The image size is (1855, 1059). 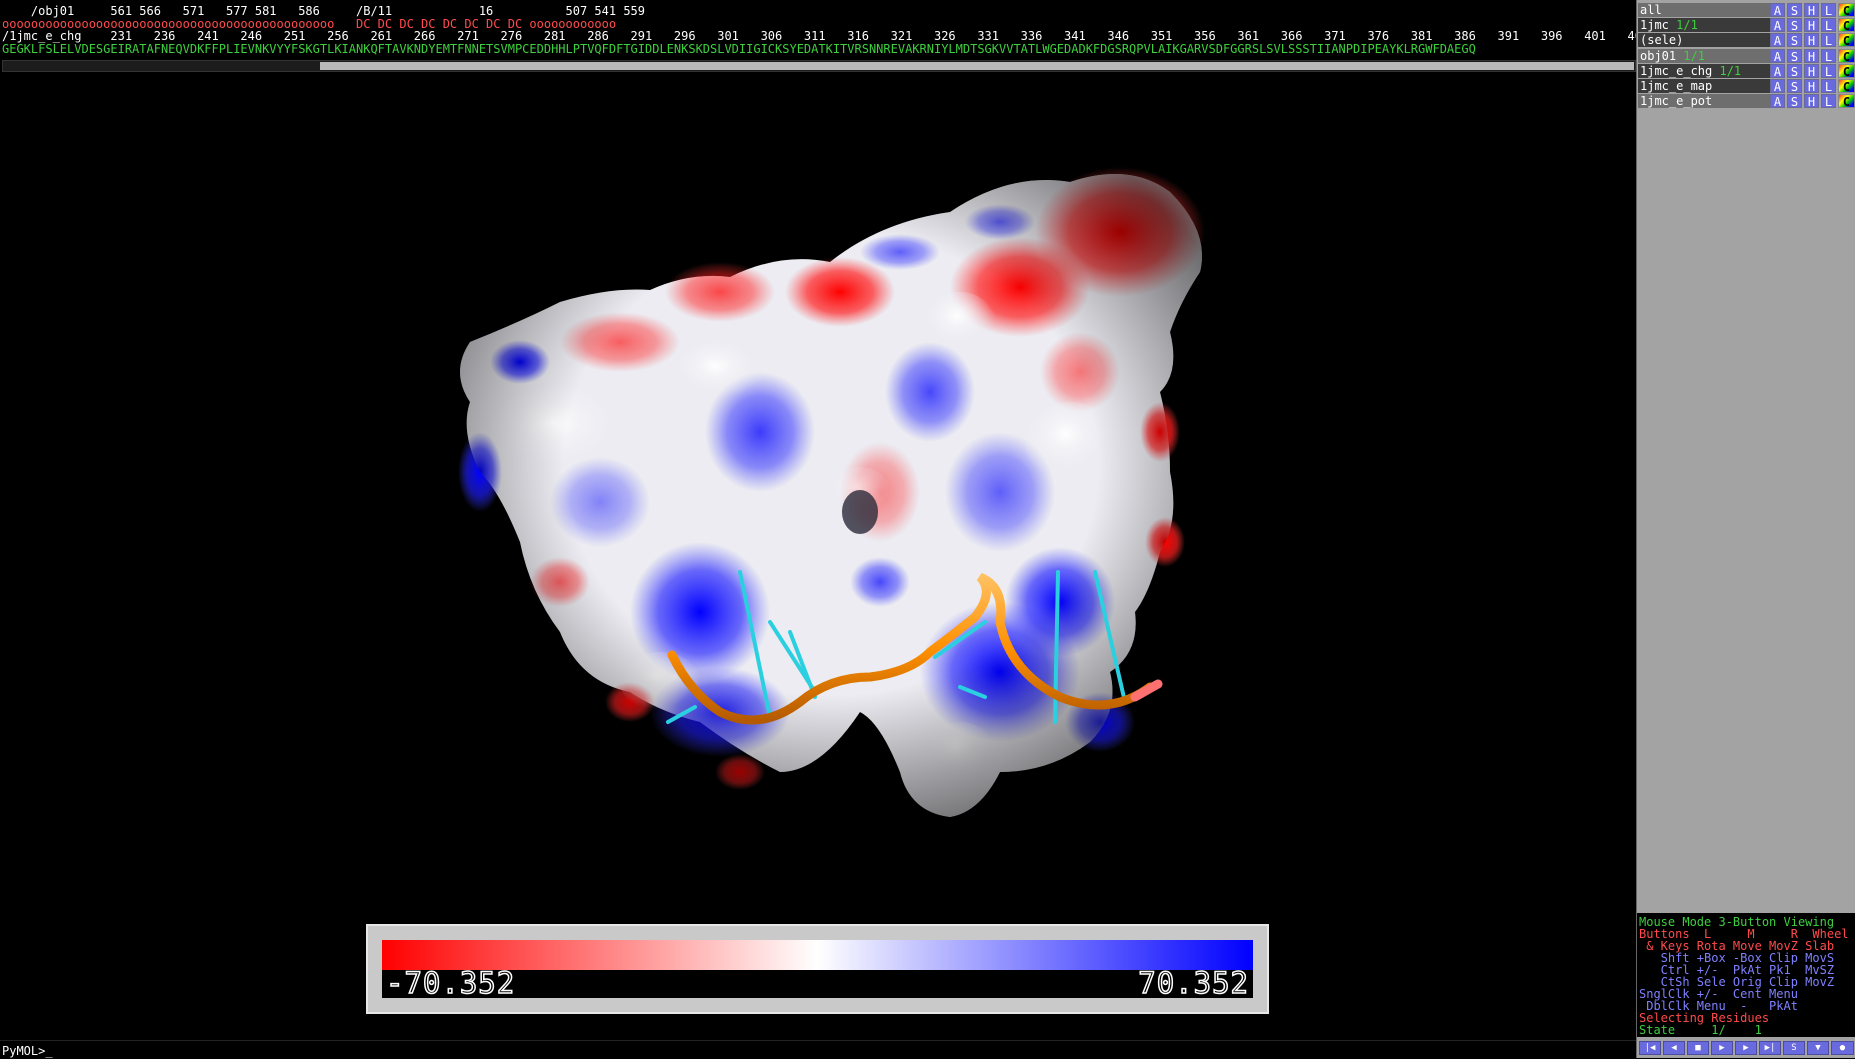 I want to click on command-line: PyMOL>_, so click(x=818, y=1049).